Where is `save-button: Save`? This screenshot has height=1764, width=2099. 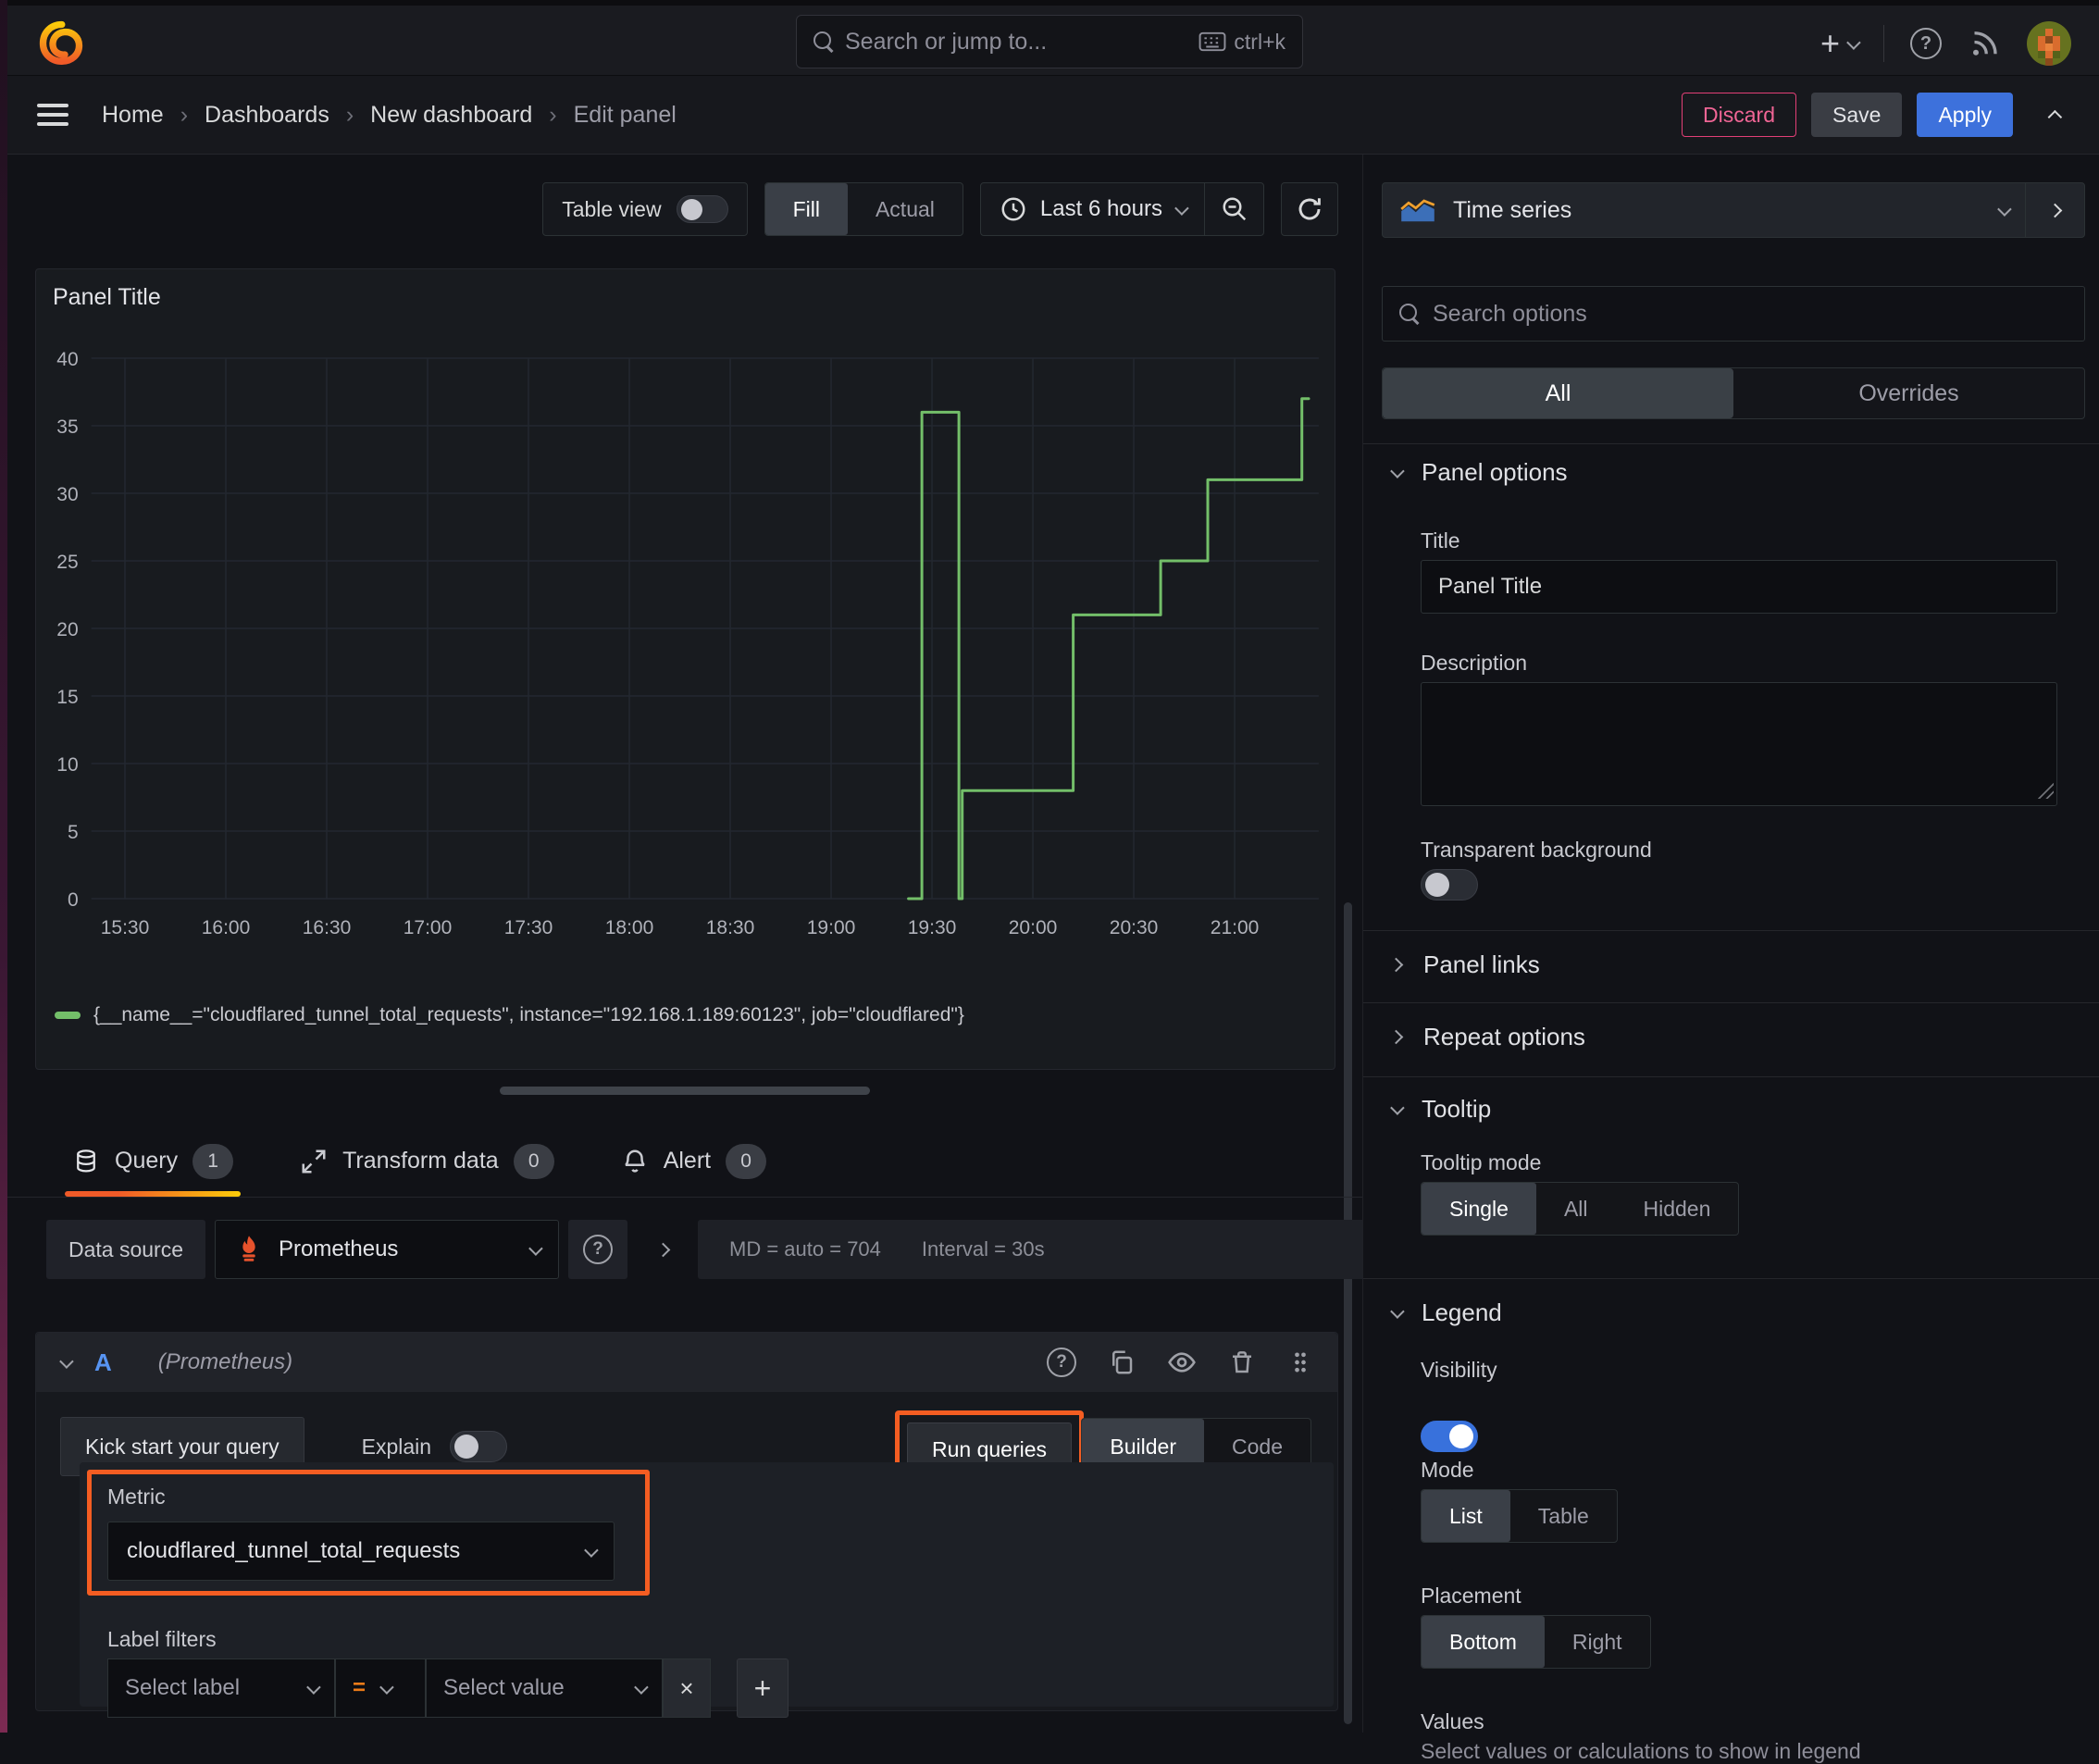 save-button: Save is located at coordinates (1857, 115).